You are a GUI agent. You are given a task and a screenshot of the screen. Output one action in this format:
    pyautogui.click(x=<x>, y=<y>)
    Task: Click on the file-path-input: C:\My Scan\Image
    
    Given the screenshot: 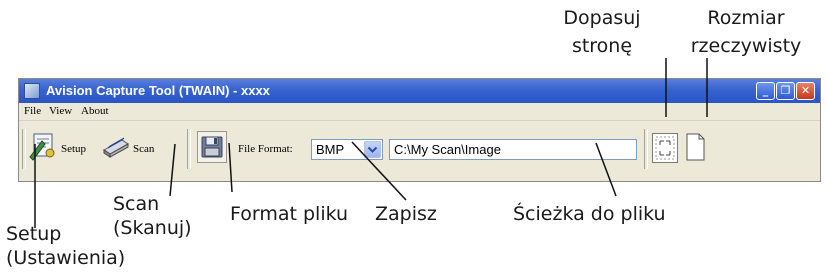 What is the action you would take?
    pyautogui.click(x=513, y=149)
    